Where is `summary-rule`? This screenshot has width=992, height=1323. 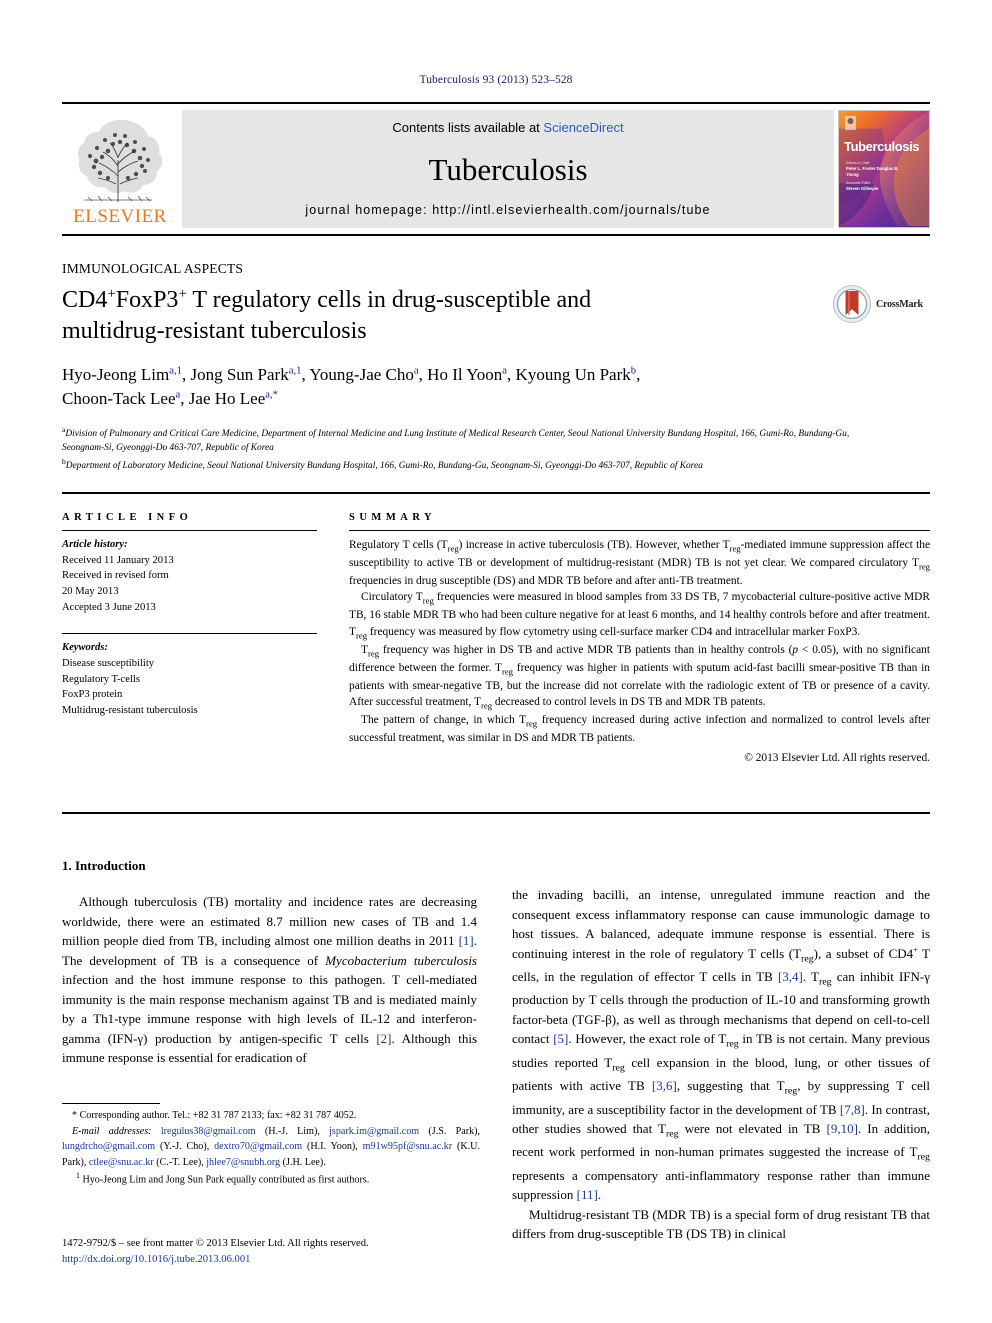 summary-rule is located at coordinates (639, 530).